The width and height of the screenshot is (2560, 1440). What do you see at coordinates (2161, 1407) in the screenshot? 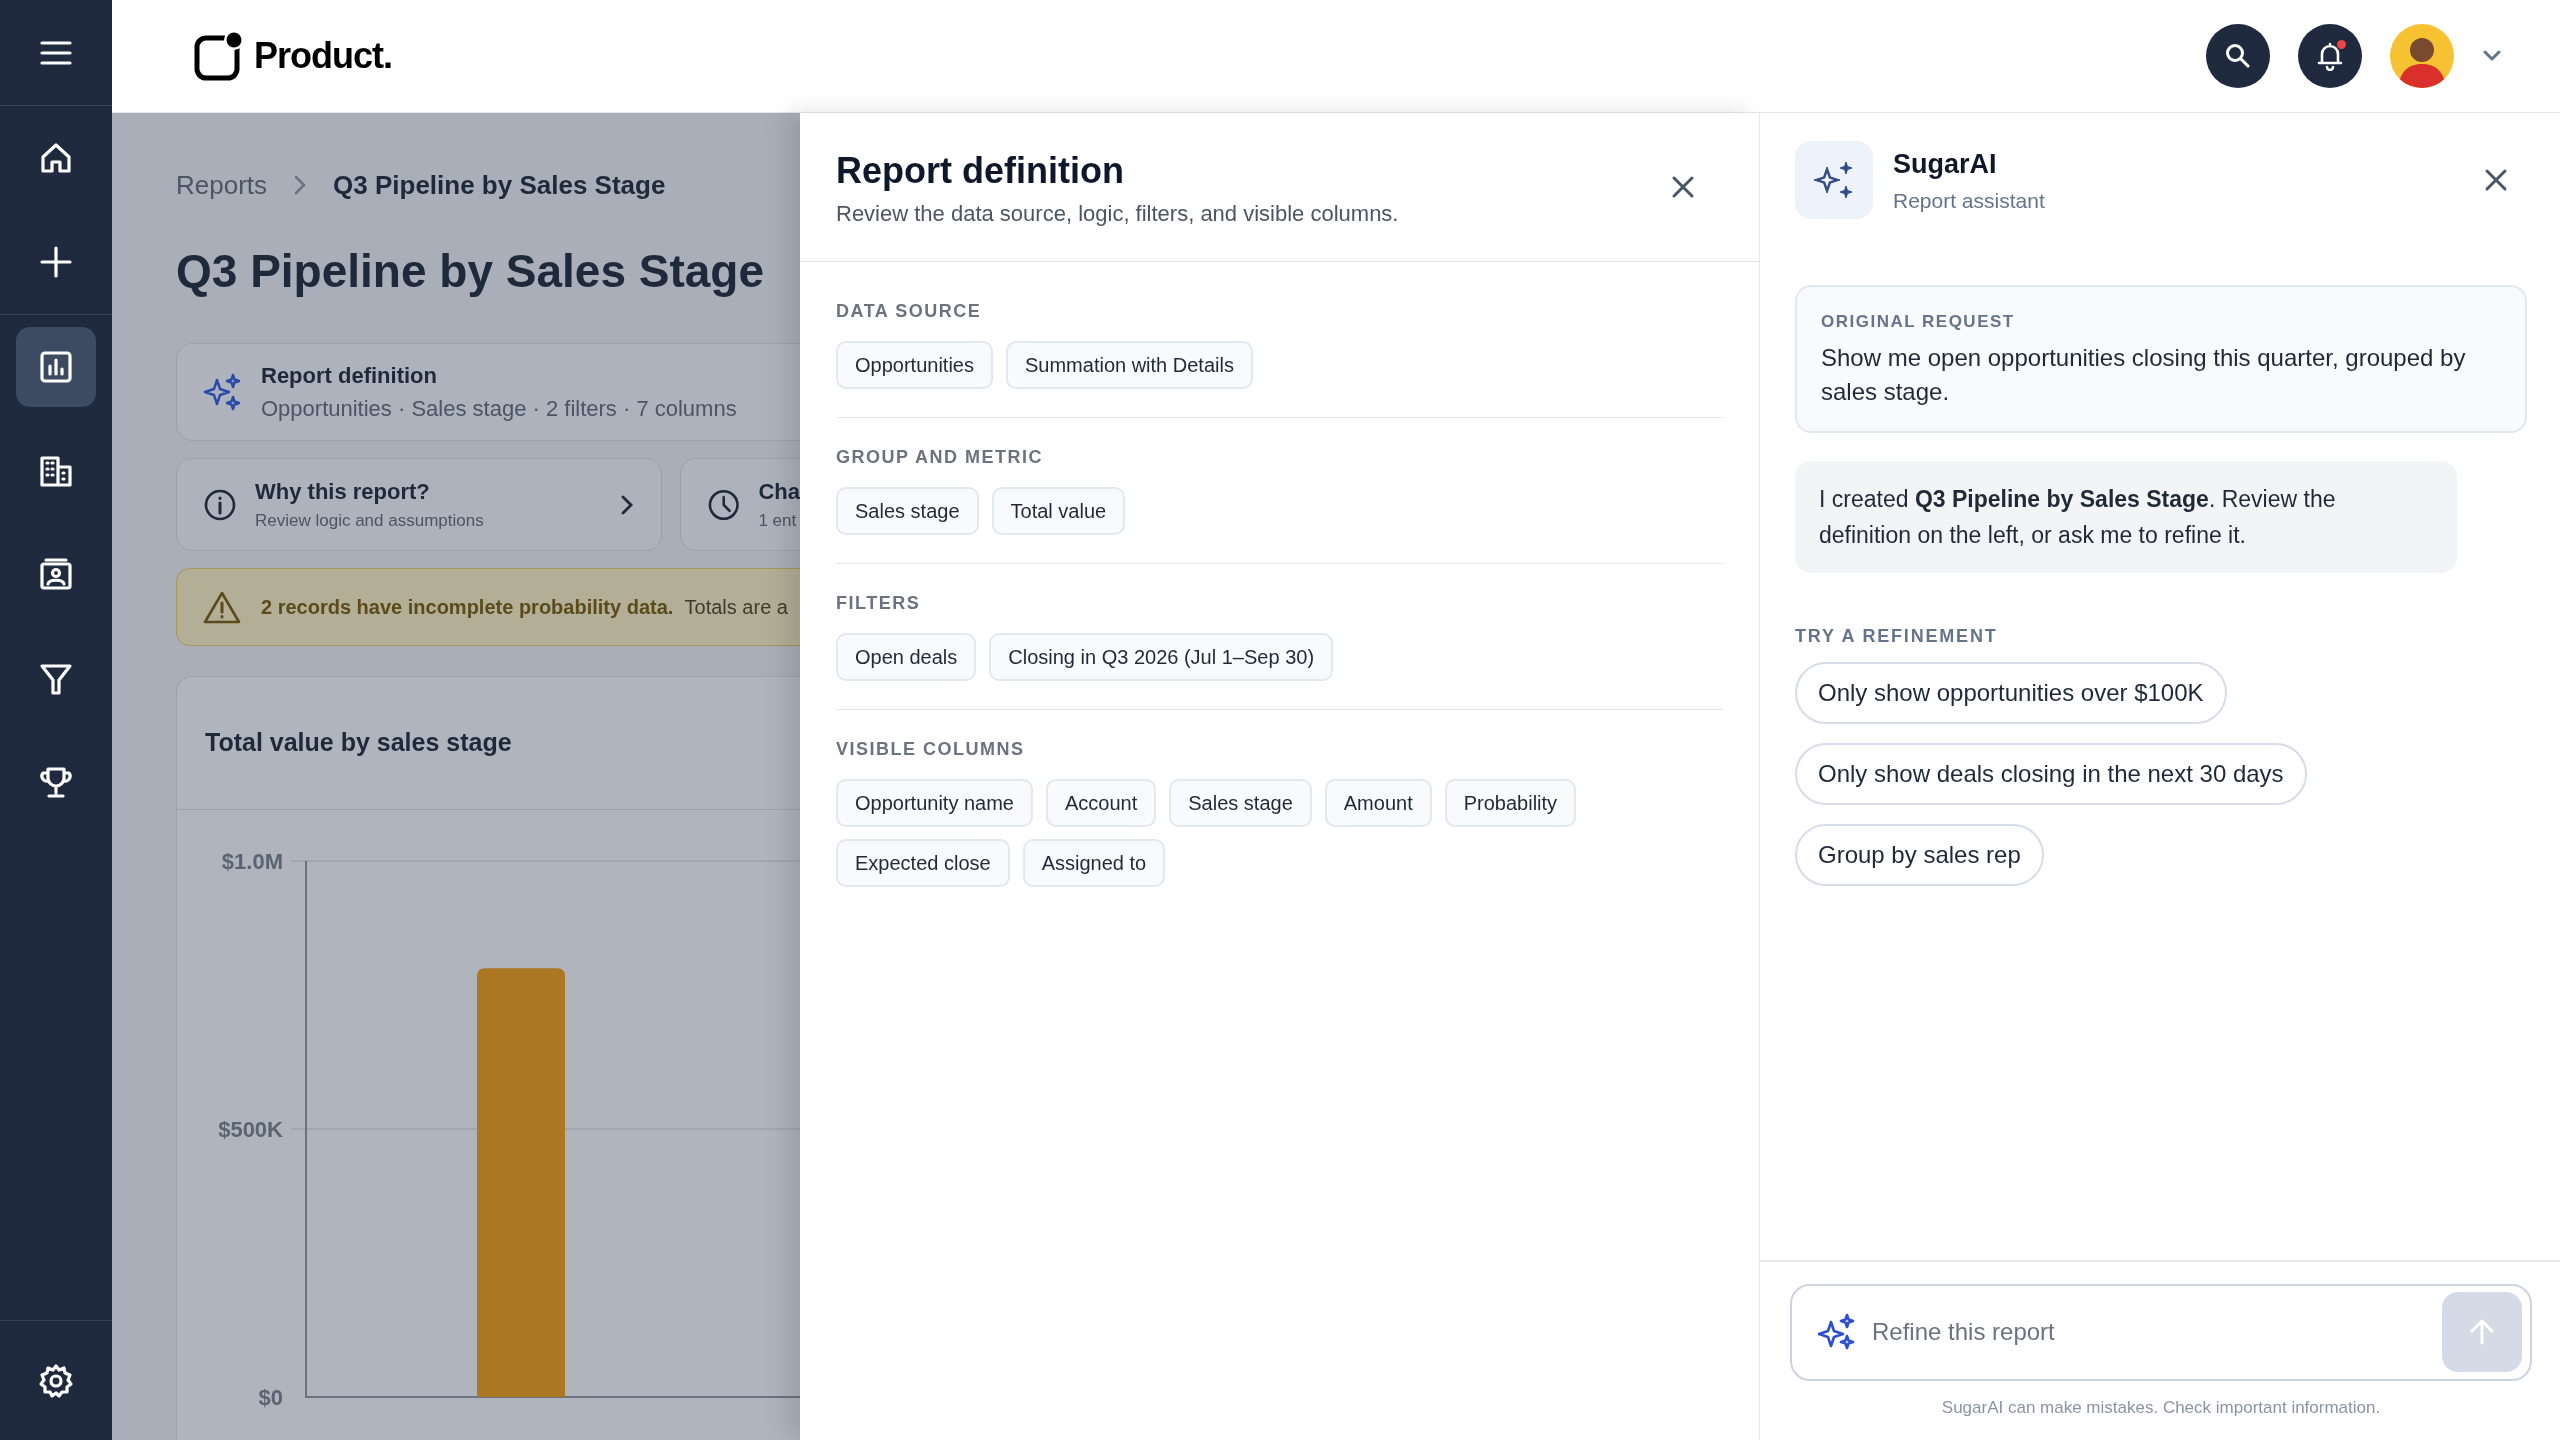
I see `disclaimer-text: SugarAI can make mistakes. Check important information.` at bounding box center [2161, 1407].